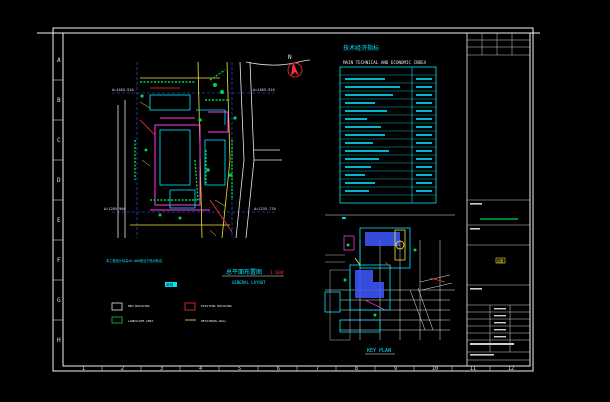 This screenshot has width=610, height=402. Describe the element at coordinates (239, 369) in the screenshot. I see `column-marker: 5` at that location.